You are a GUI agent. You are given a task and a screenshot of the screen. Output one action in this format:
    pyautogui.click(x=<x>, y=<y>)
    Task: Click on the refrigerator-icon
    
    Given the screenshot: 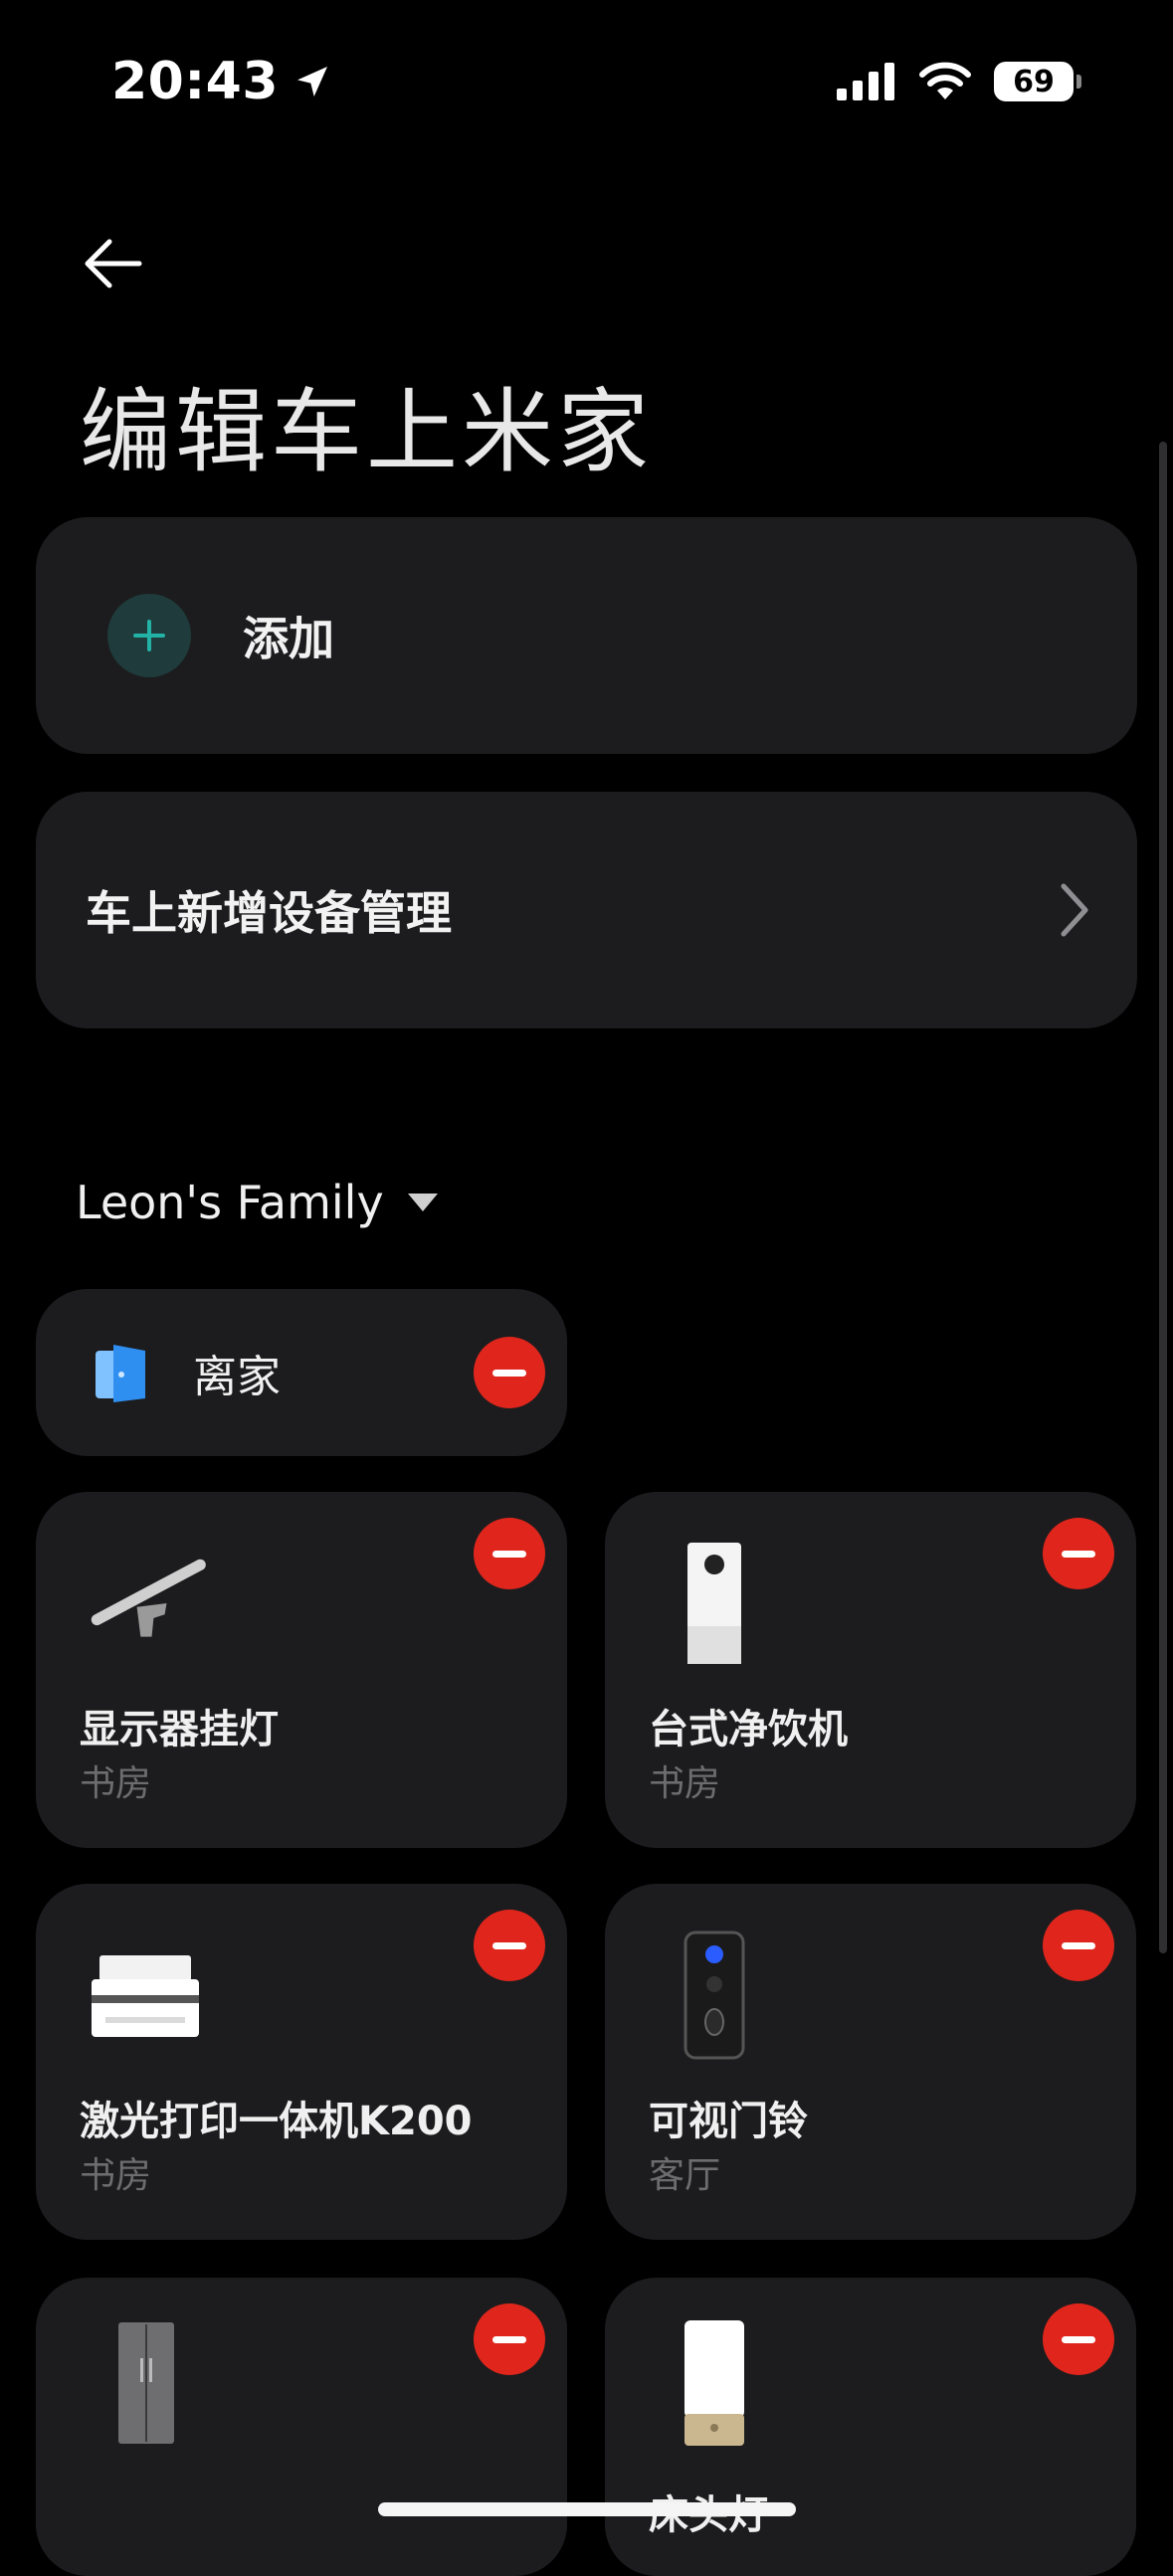 What is the action you would take?
    pyautogui.click(x=146, y=2383)
    